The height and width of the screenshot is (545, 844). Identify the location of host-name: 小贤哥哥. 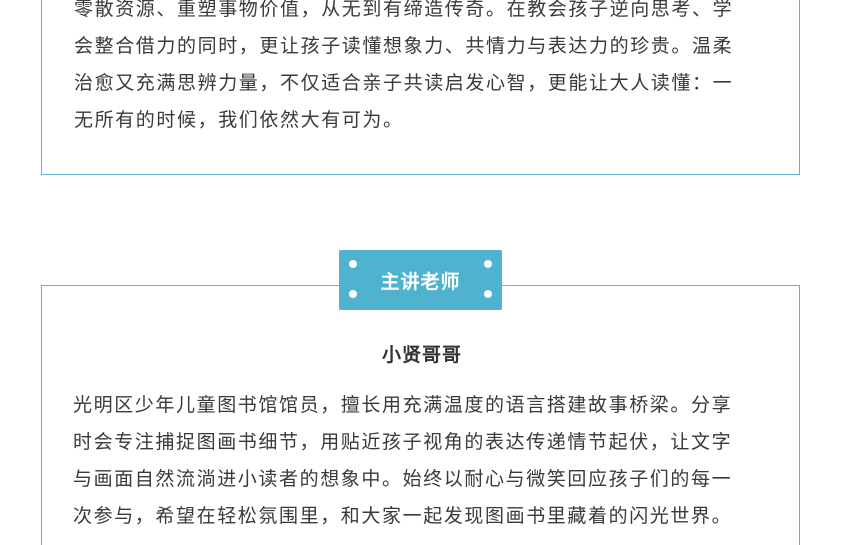
(421, 355).